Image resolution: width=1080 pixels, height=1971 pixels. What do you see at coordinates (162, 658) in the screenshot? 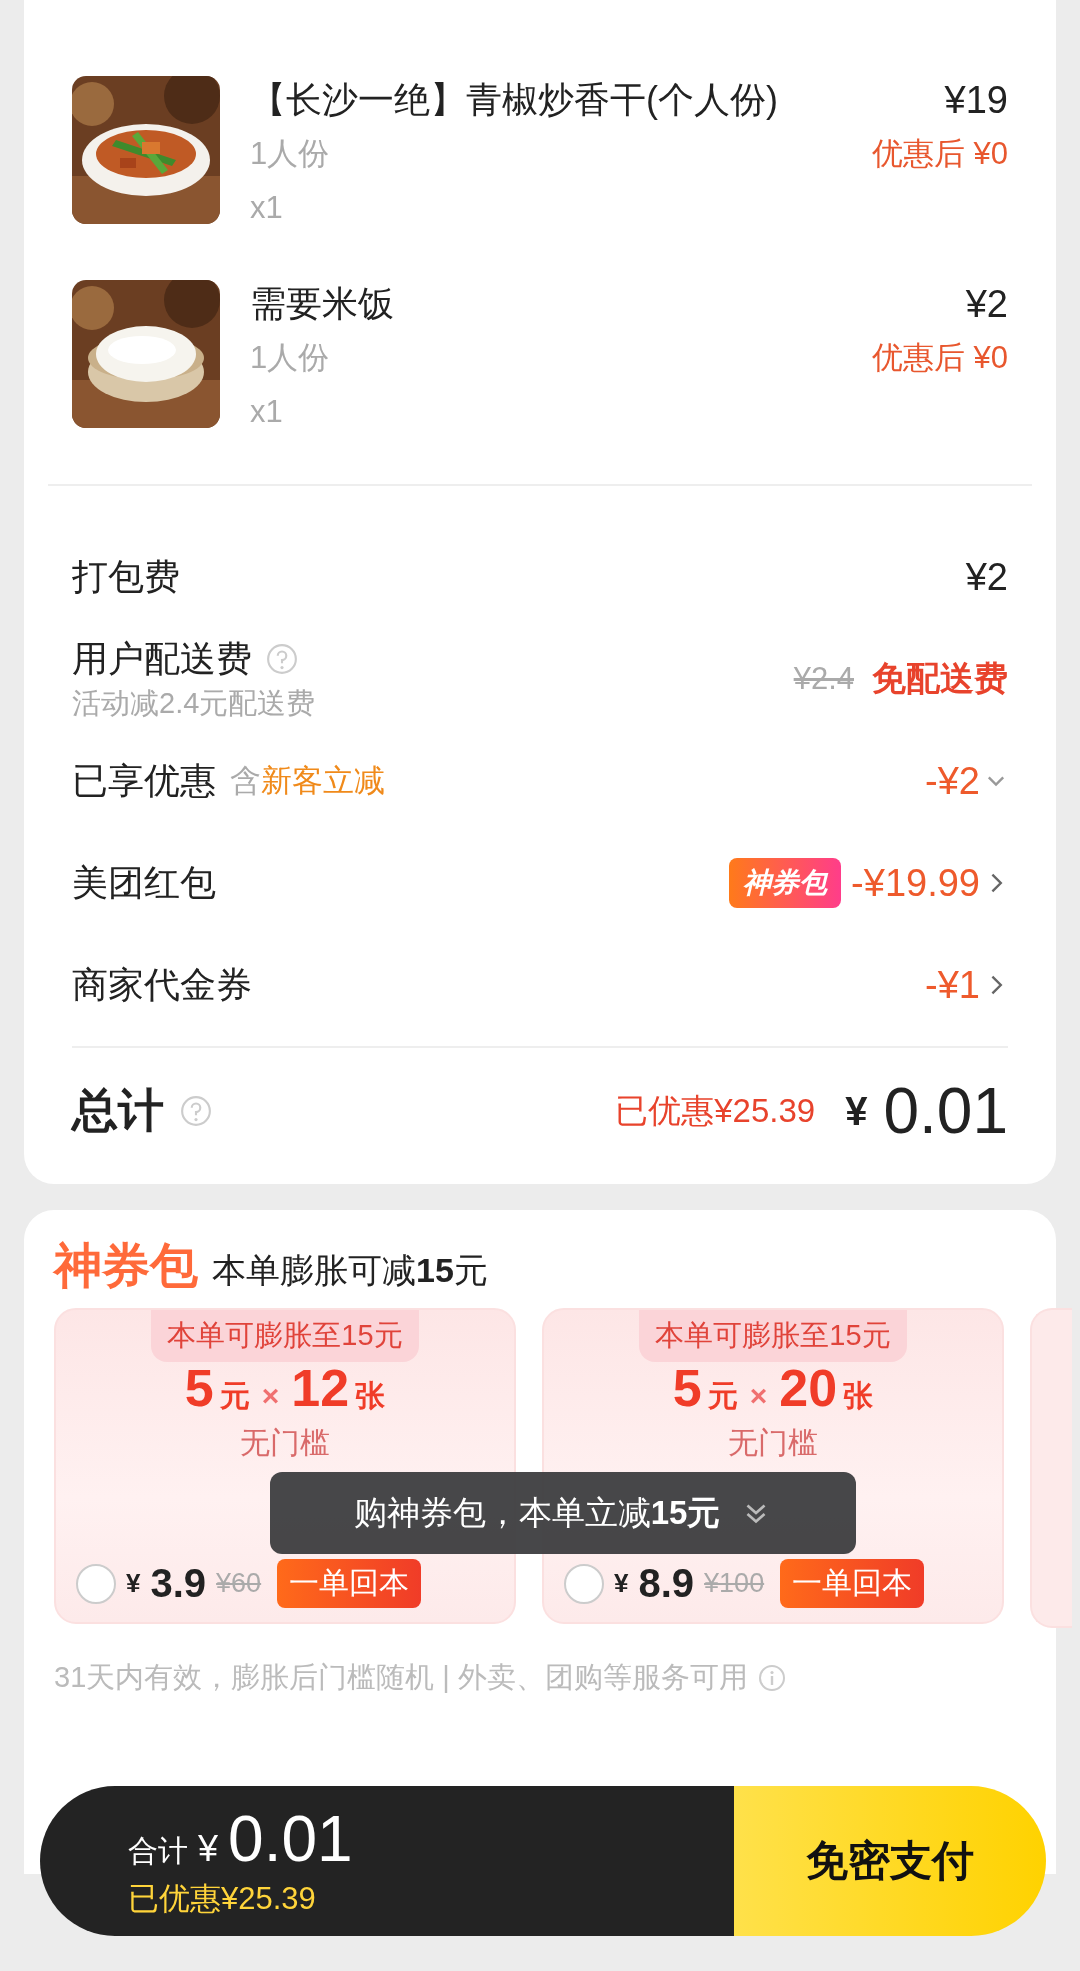
I see `fee-label: 用户配送费` at bounding box center [162, 658].